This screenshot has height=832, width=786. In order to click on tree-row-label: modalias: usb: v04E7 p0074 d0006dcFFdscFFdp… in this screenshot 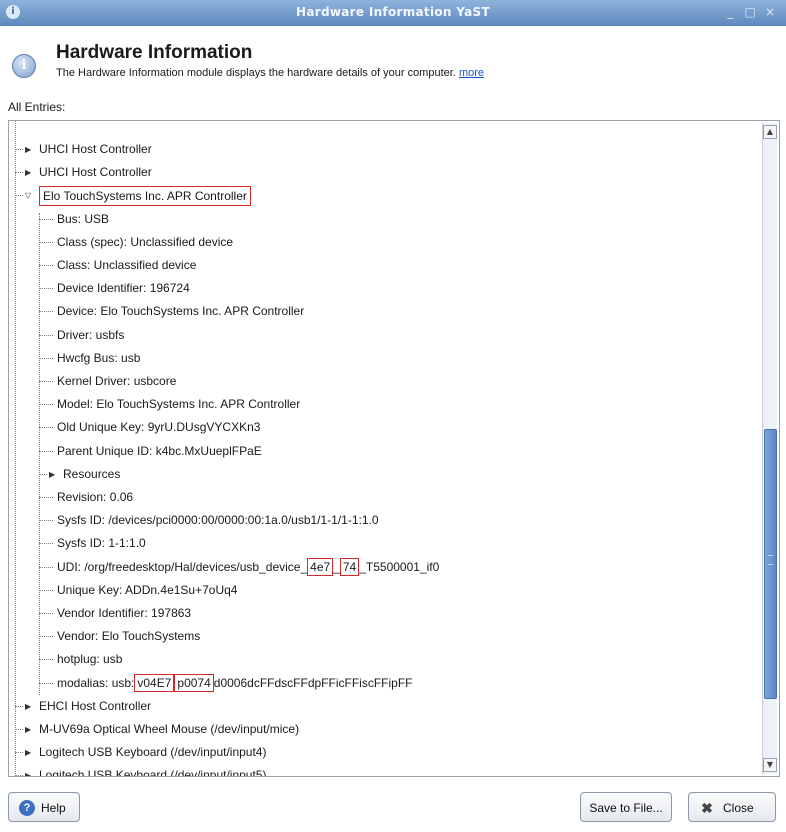, I will do `click(235, 682)`.